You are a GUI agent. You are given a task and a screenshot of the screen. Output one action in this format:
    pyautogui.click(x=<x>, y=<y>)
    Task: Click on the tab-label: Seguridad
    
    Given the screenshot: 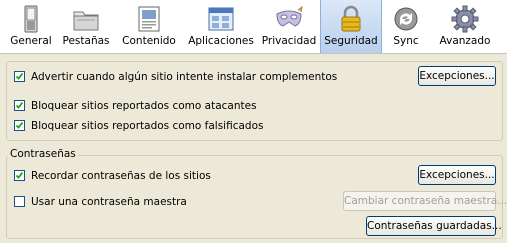 What is the action you would take?
    pyautogui.click(x=351, y=41)
    